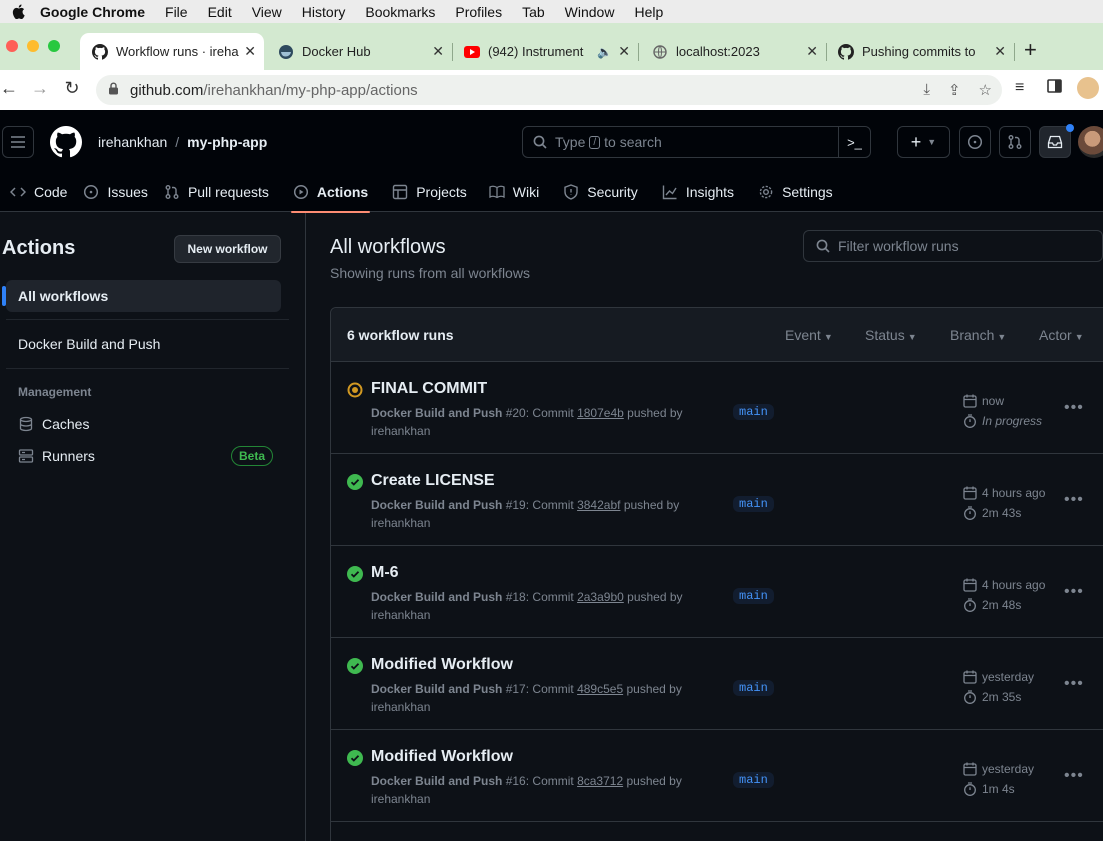 The image size is (1103, 841). I want to click on install-app-icon: ⤓, so click(926, 90).